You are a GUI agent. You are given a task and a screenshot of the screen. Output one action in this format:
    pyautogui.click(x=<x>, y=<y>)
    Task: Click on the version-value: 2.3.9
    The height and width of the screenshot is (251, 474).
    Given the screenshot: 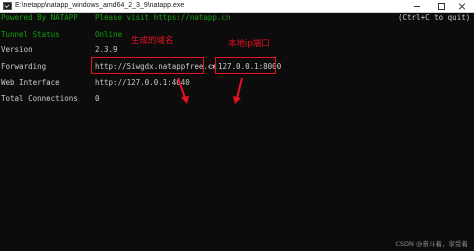 What is the action you would take?
    pyautogui.click(x=106, y=49)
    